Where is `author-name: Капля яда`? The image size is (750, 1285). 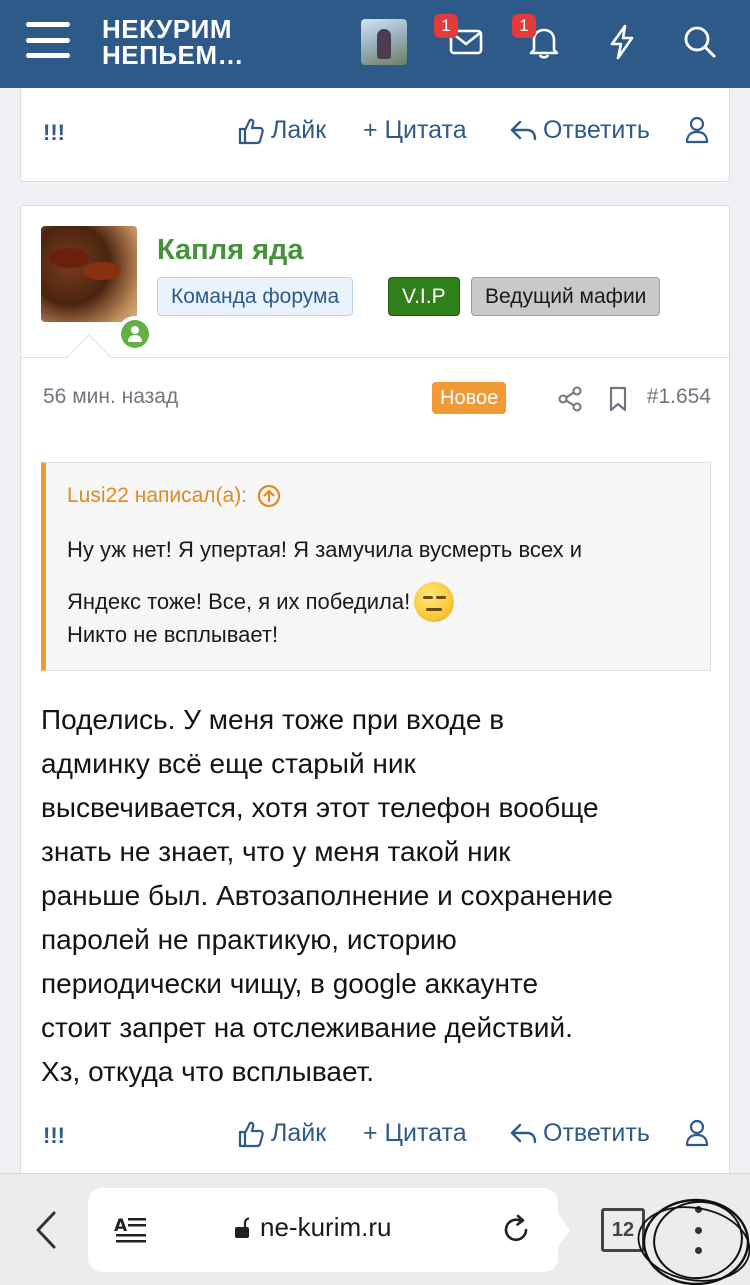
author-name: Капля яда is located at coordinates (230, 250).